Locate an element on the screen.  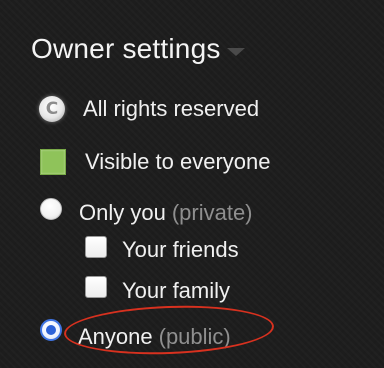
only-you-radio is located at coordinates (51, 209).